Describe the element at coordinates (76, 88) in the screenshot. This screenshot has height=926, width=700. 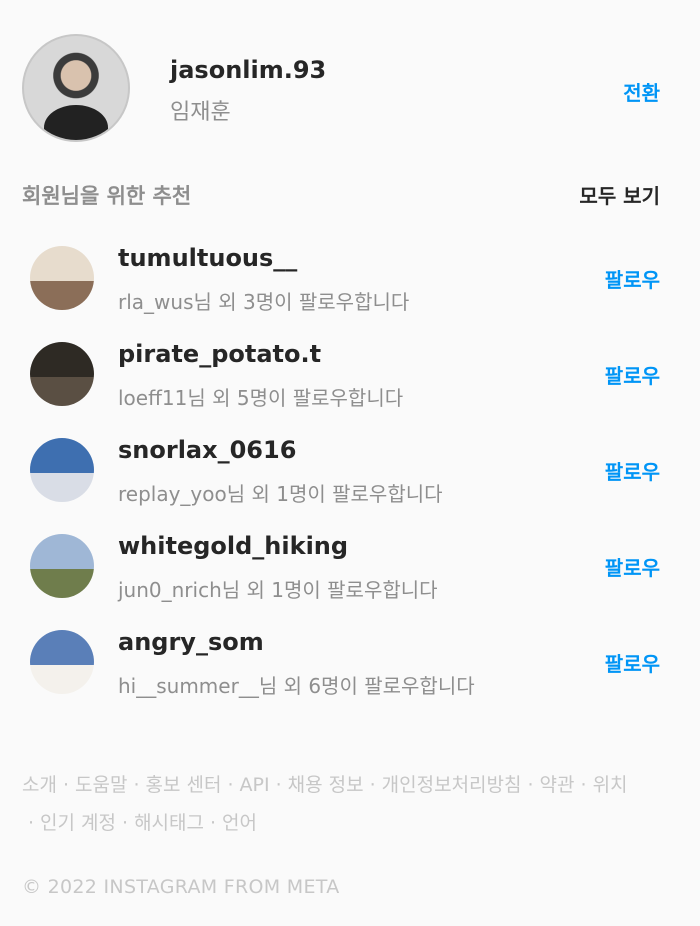
I see `current-user-avatar` at that location.